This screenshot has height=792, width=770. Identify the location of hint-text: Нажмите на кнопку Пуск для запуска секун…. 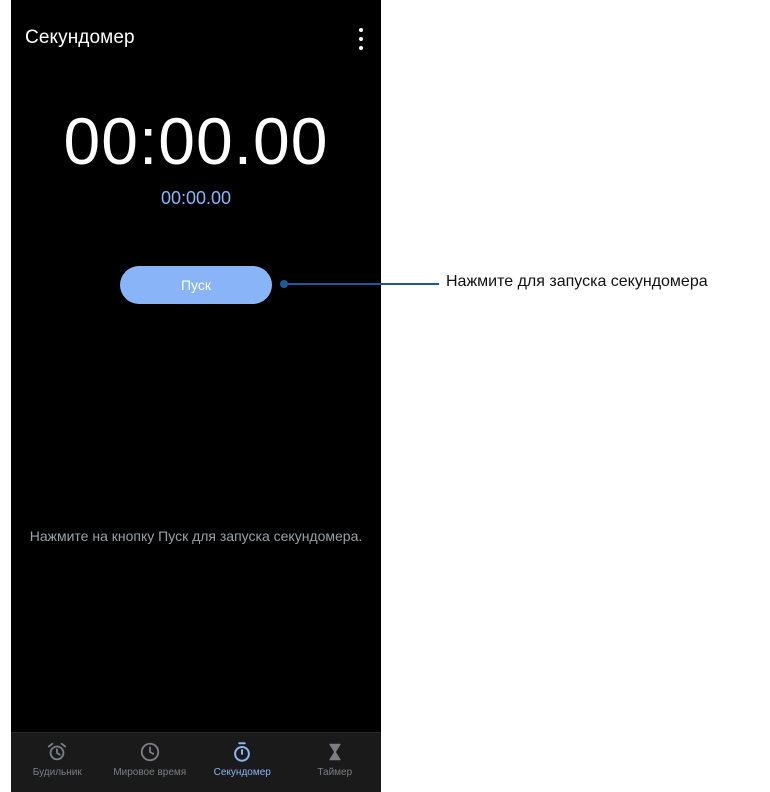
(196, 536).